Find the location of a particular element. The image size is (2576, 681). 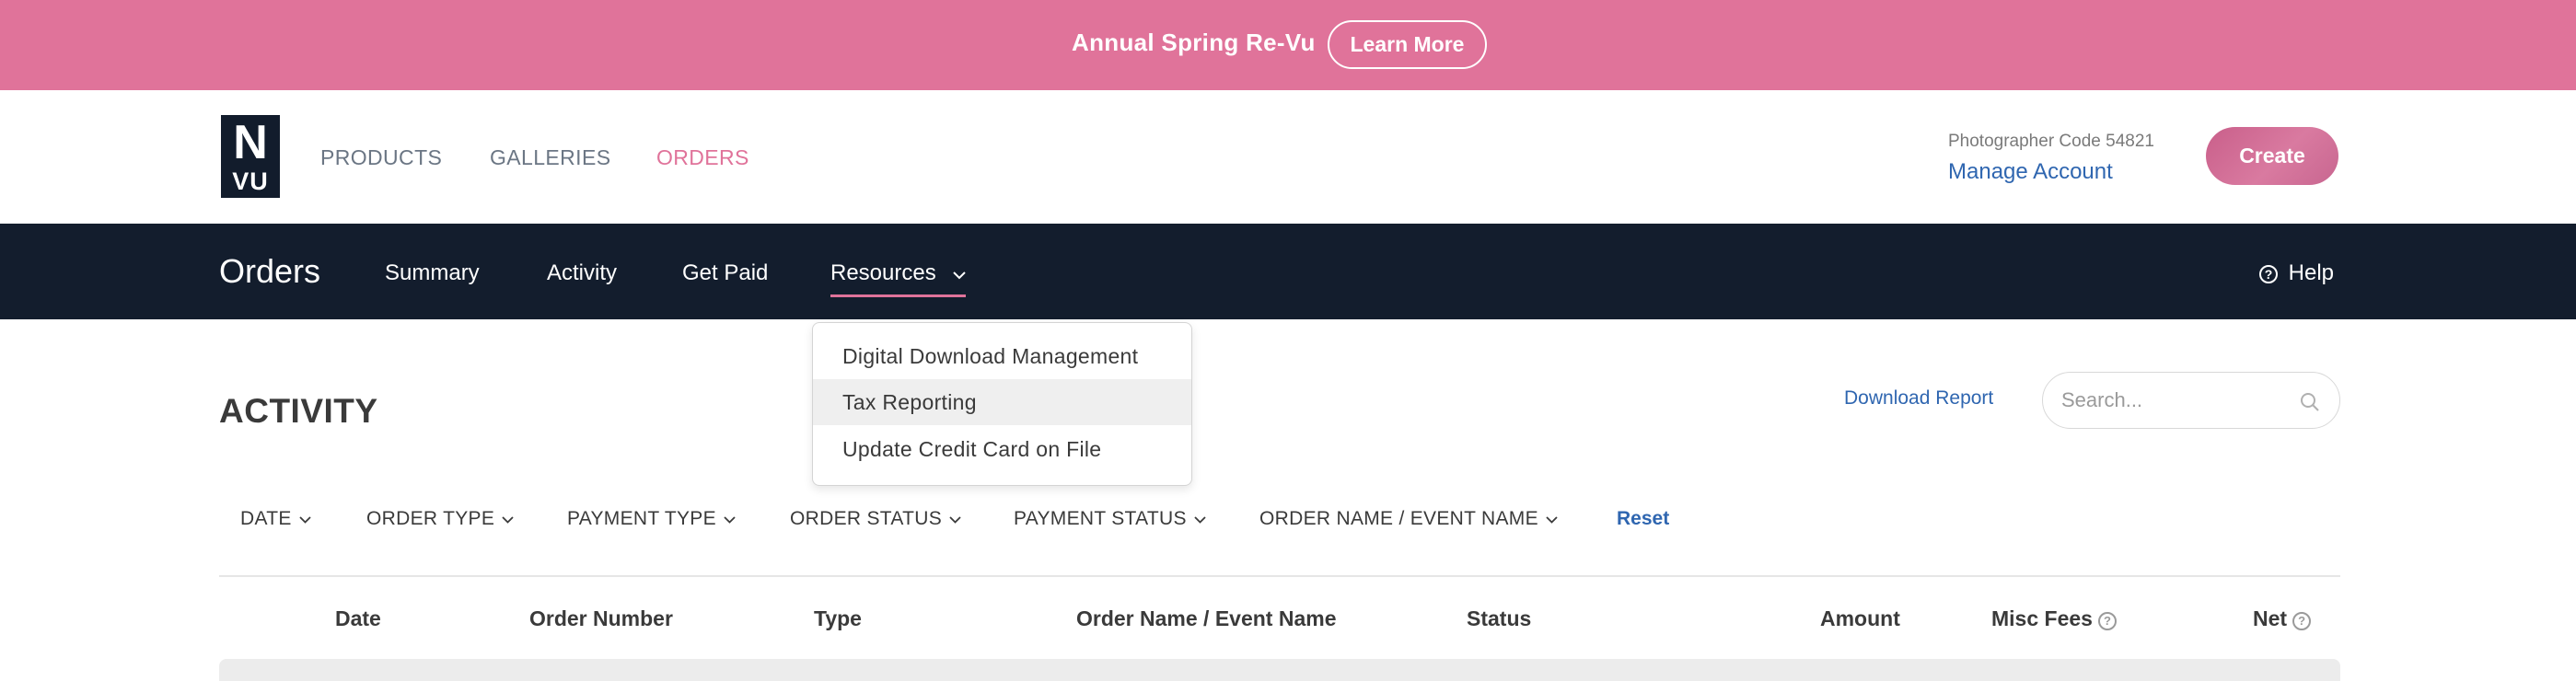

nav-products: PRODUCTS is located at coordinates (381, 157).